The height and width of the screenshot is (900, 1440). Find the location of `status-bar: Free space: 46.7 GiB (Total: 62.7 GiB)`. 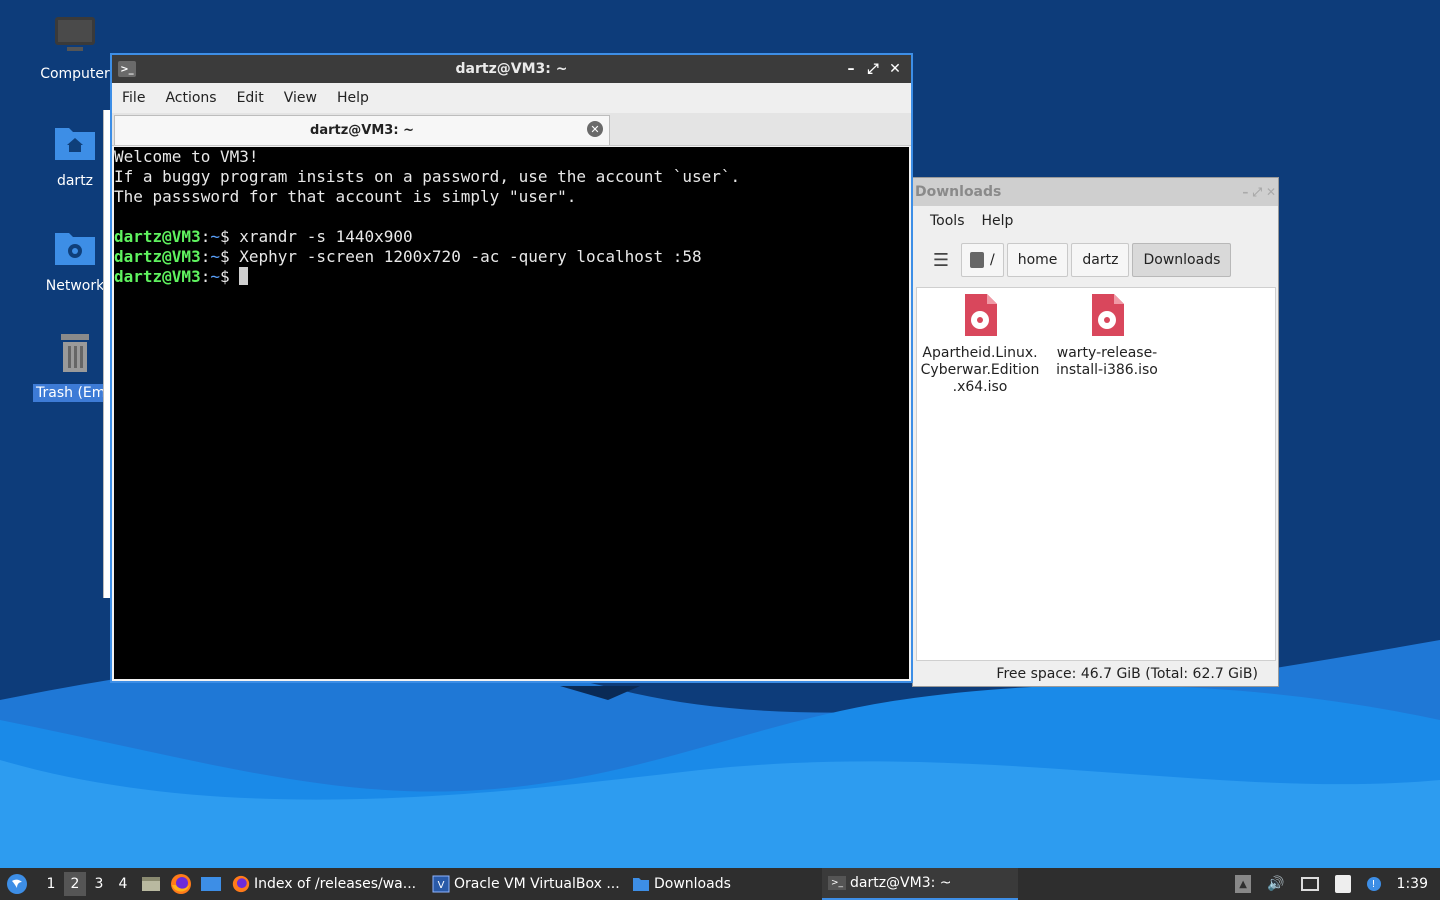

status-bar: Free space: 46.7 GiB (Total: 62.7 GiB) is located at coordinates (1127, 674).